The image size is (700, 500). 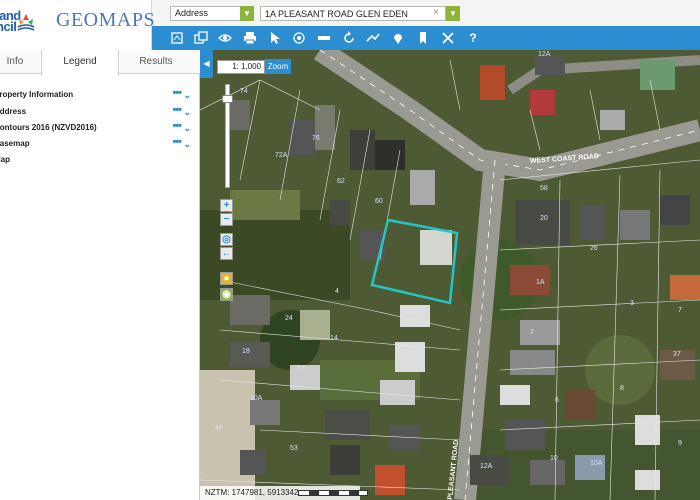 I want to click on print-icon, so click(x=250, y=38).